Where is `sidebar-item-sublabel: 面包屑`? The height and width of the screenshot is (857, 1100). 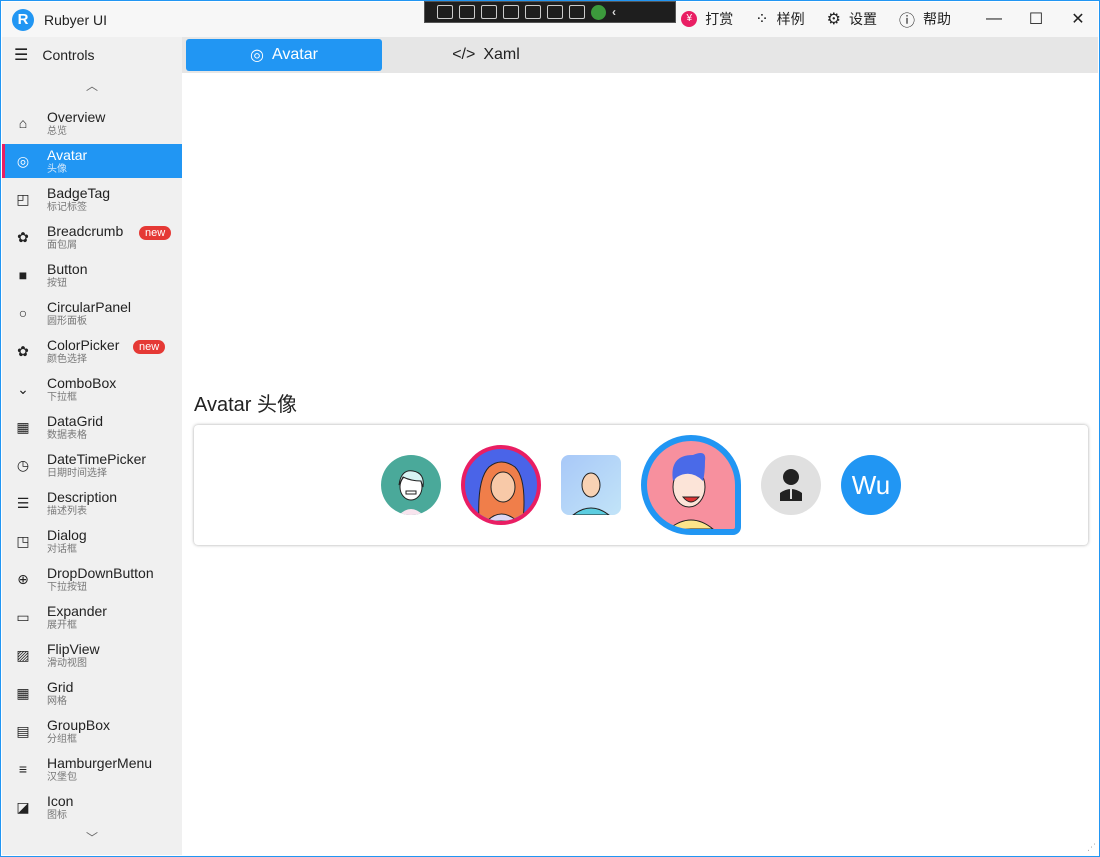 sidebar-item-sublabel: 面包屑 is located at coordinates (62, 245).